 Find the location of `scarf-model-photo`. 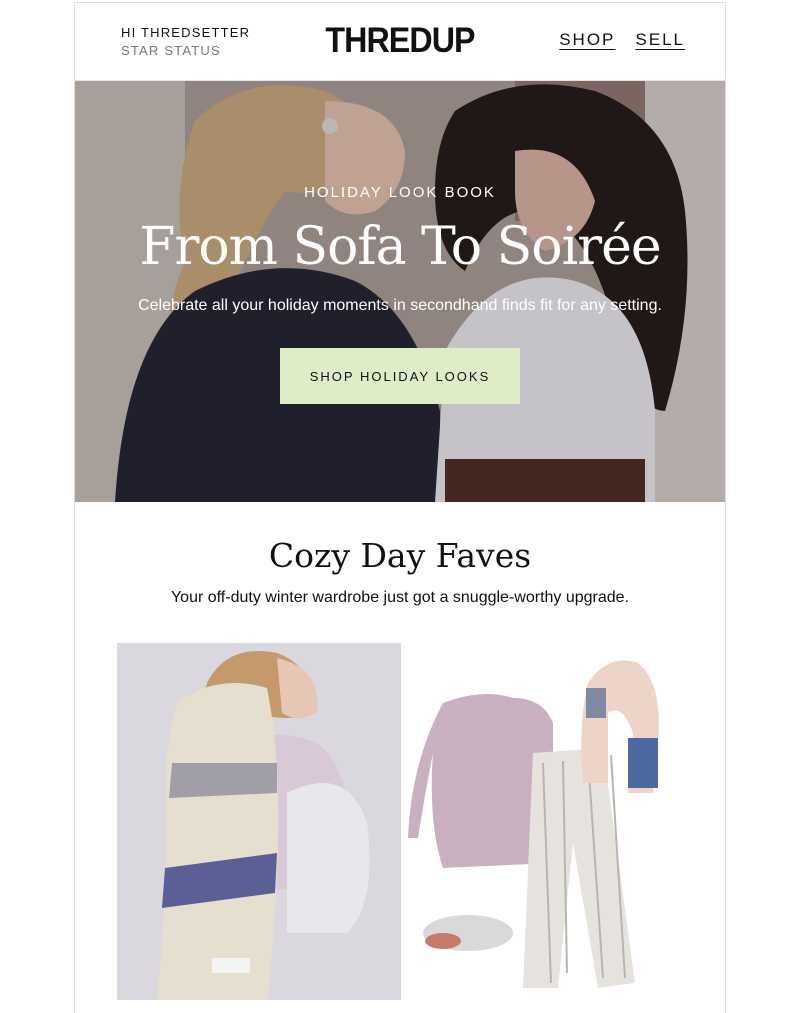

scarf-model-photo is located at coordinates (259, 821).